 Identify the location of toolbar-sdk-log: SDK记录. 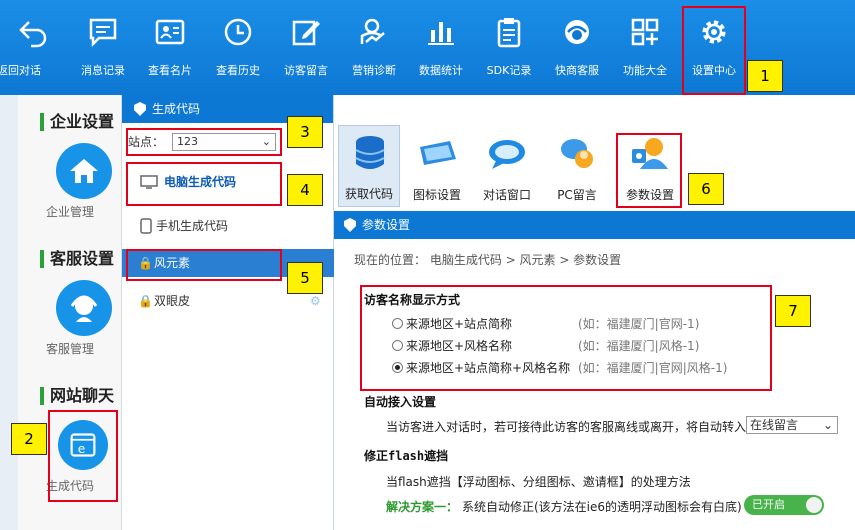
(509, 47).